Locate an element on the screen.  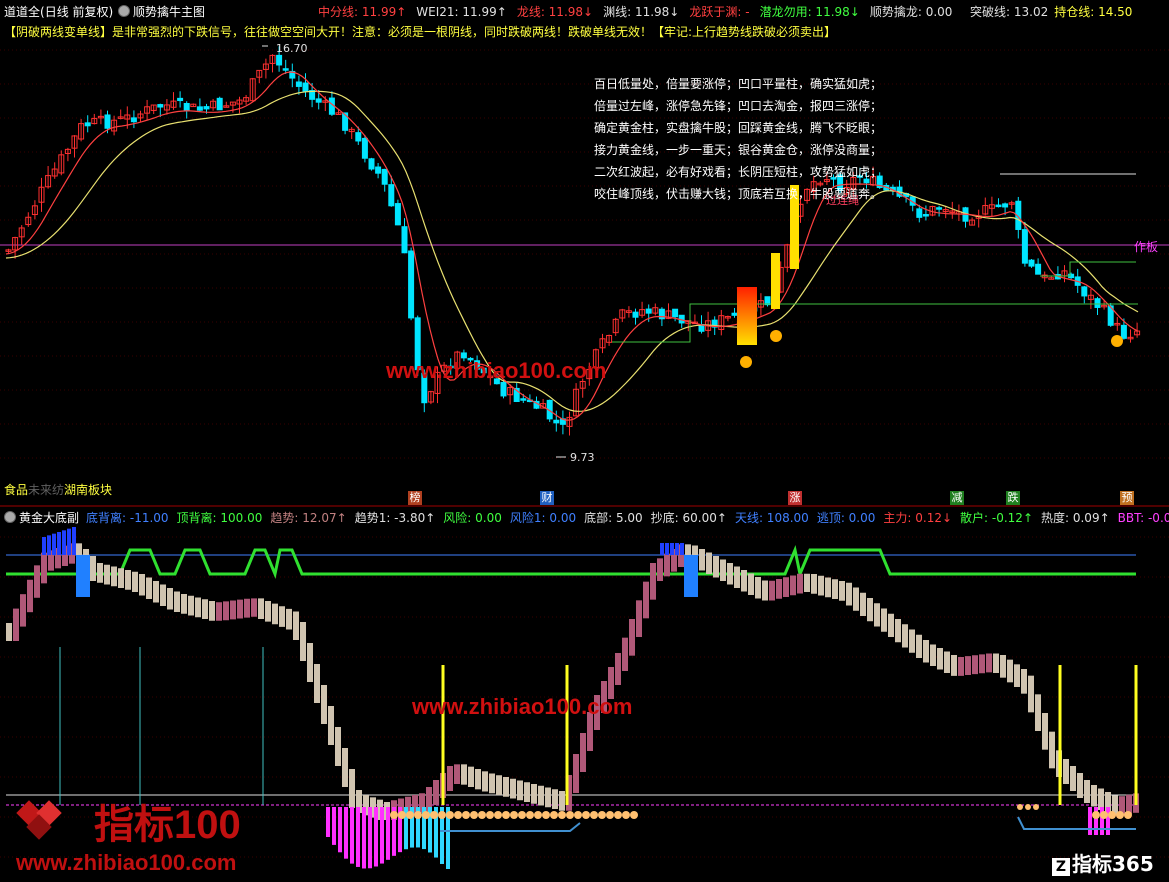
header-value: 趋势1: -3.80↑ is located at coordinates (395, 518).